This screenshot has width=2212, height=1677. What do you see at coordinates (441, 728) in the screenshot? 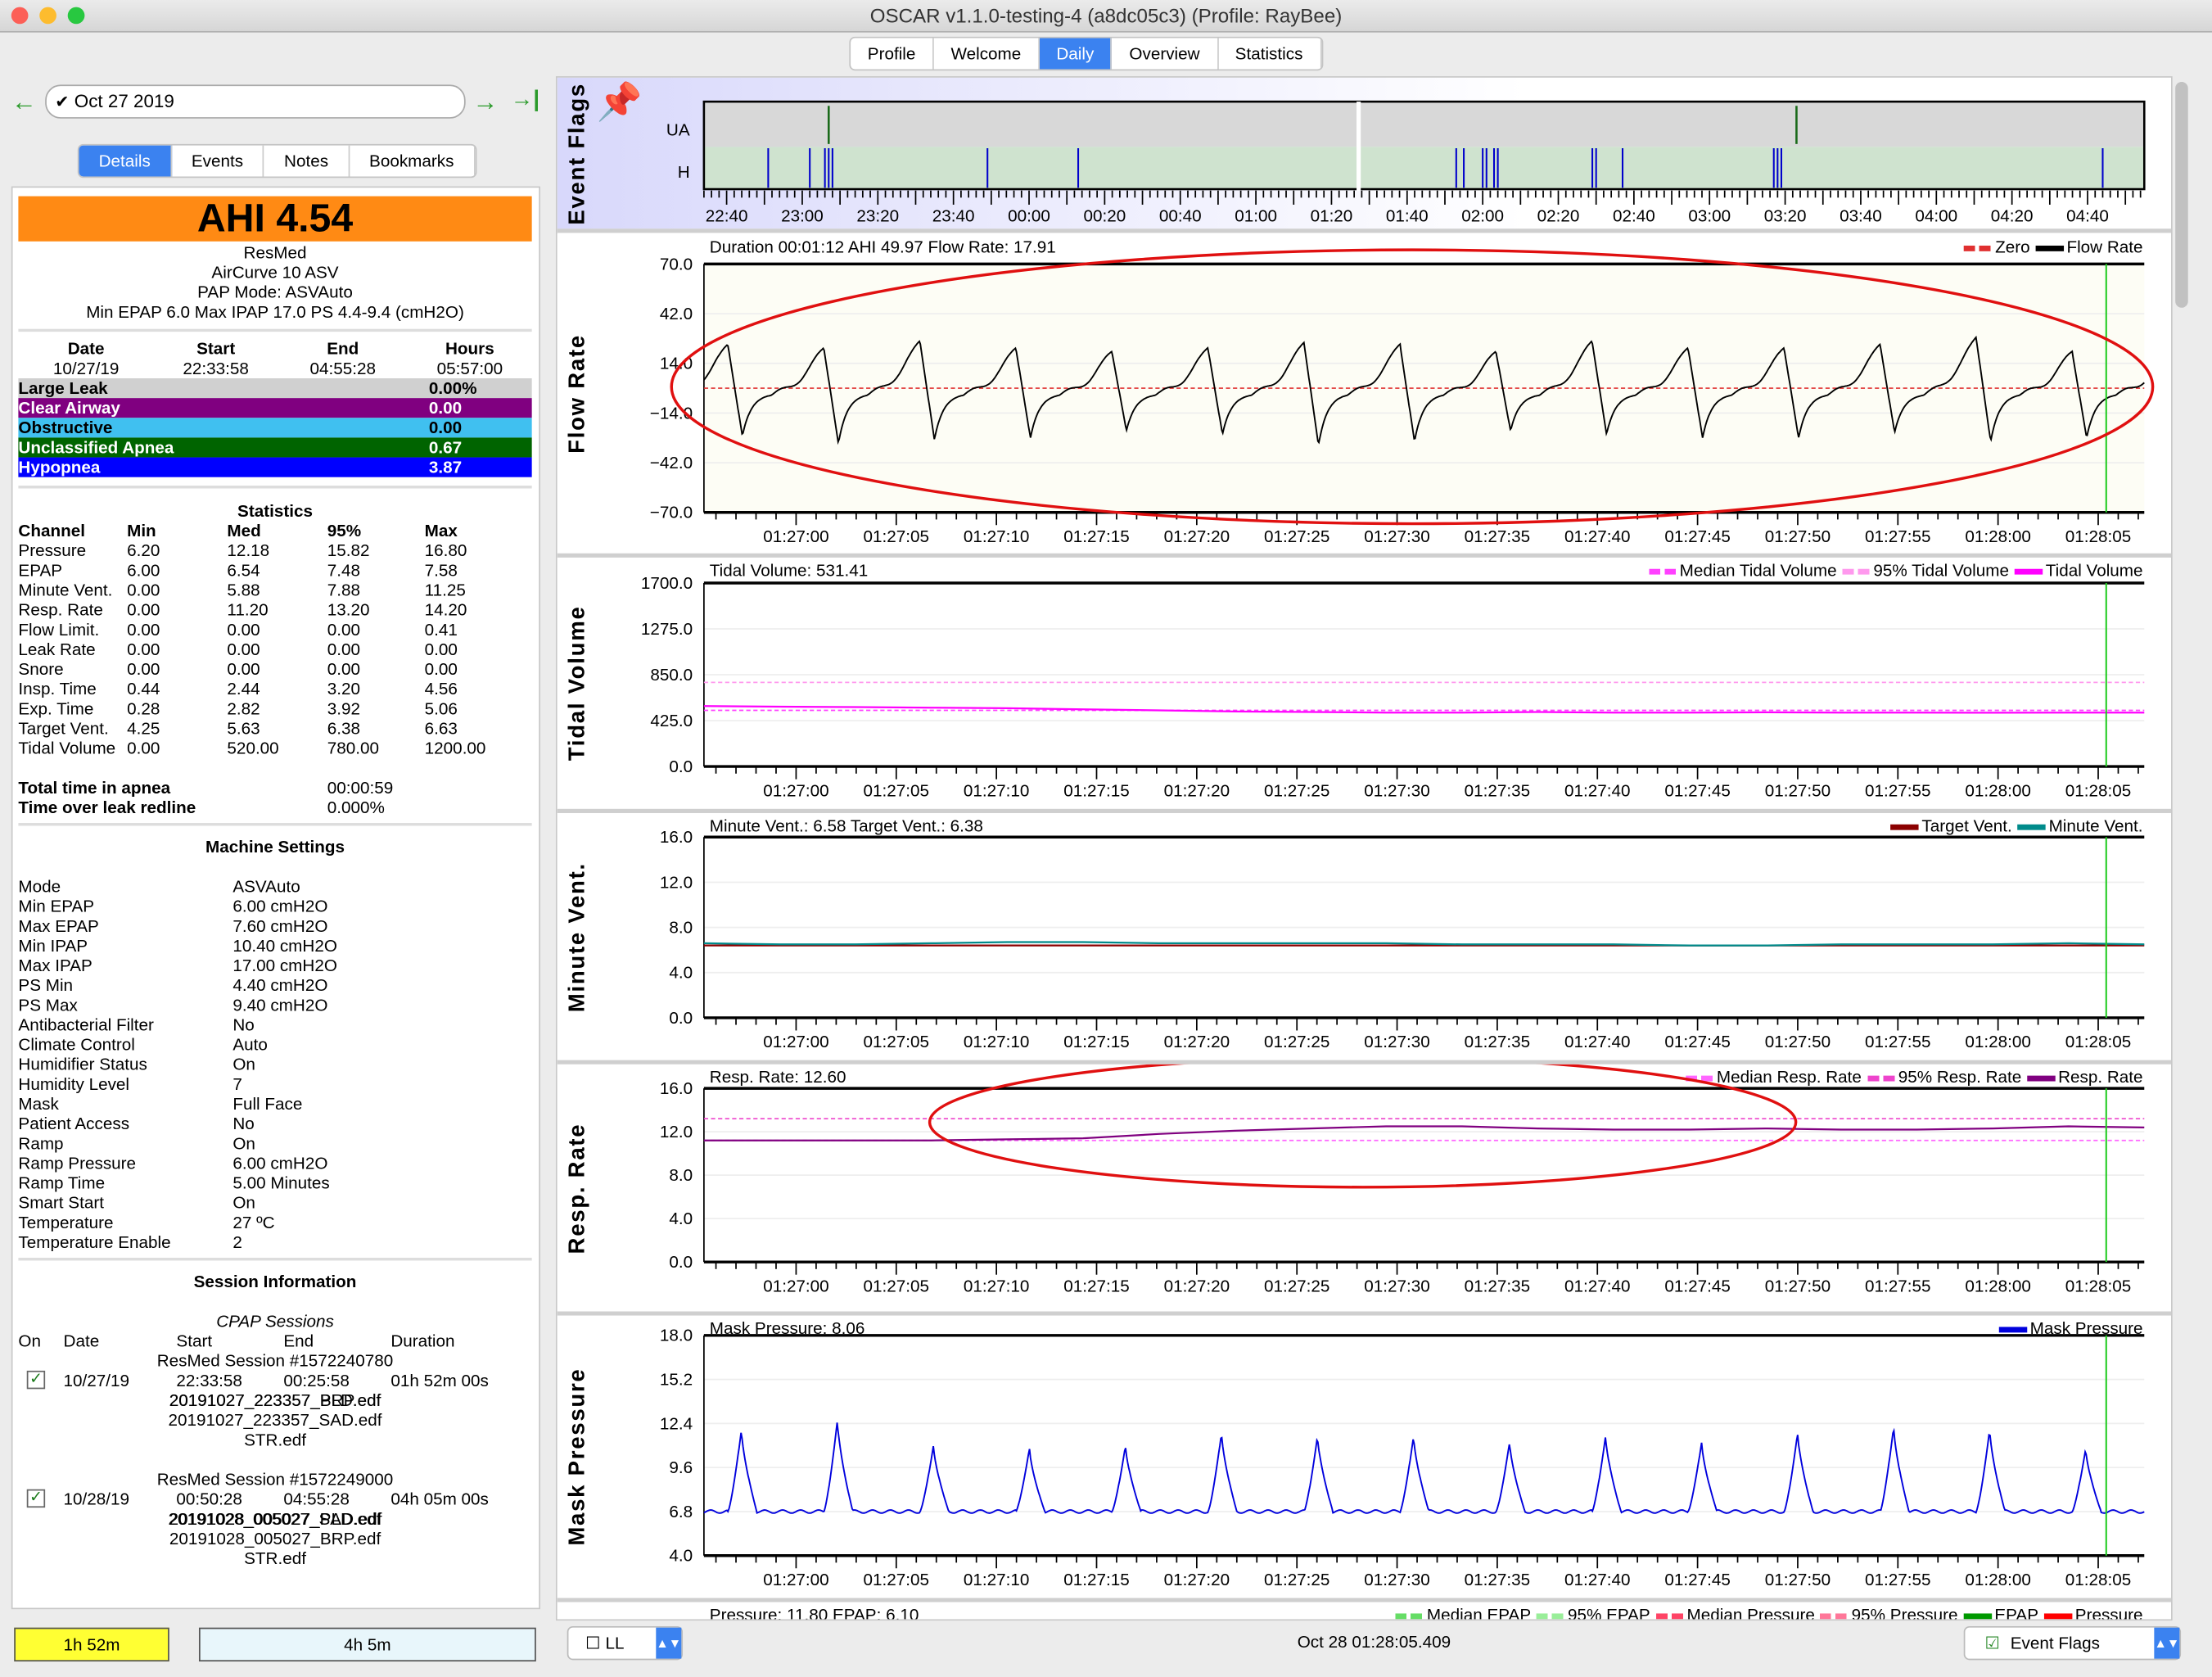
I see `stat-value: 6.63` at bounding box center [441, 728].